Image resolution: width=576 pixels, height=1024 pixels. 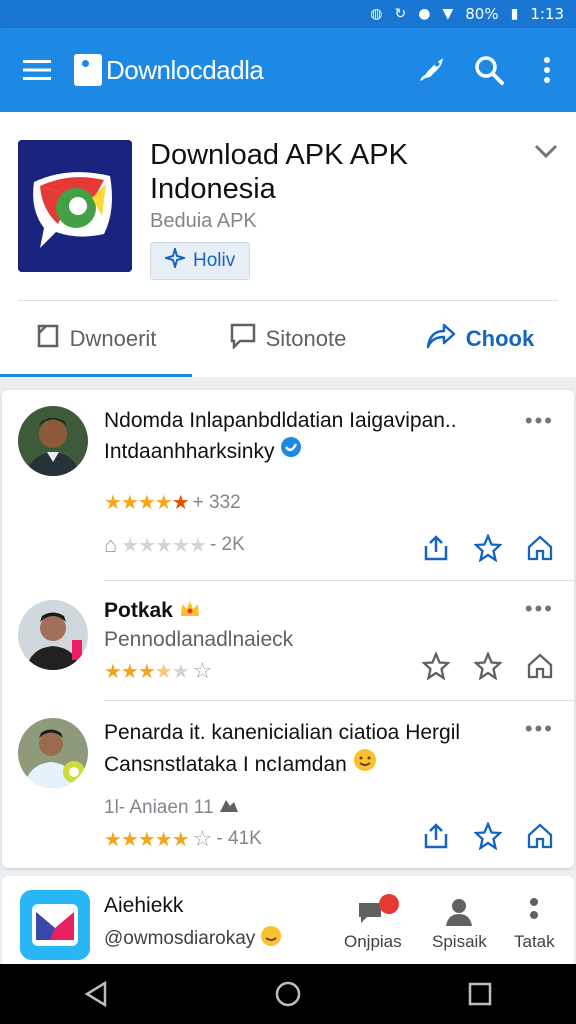 I want to click on tab-bar: Dwnoerit Sitonote Chook, so click(x=288, y=339).